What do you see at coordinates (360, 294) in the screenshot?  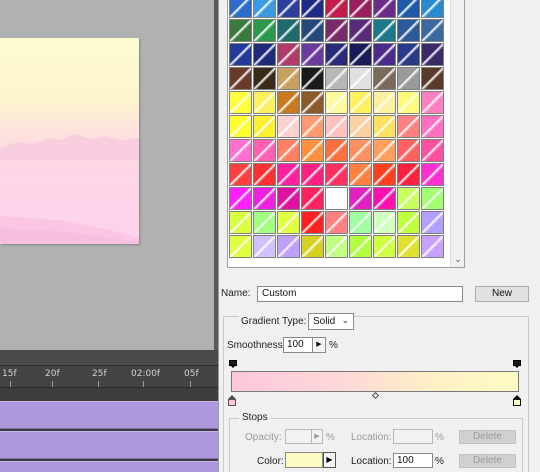 I see `name-input: Custom` at bounding box center [360, 294].